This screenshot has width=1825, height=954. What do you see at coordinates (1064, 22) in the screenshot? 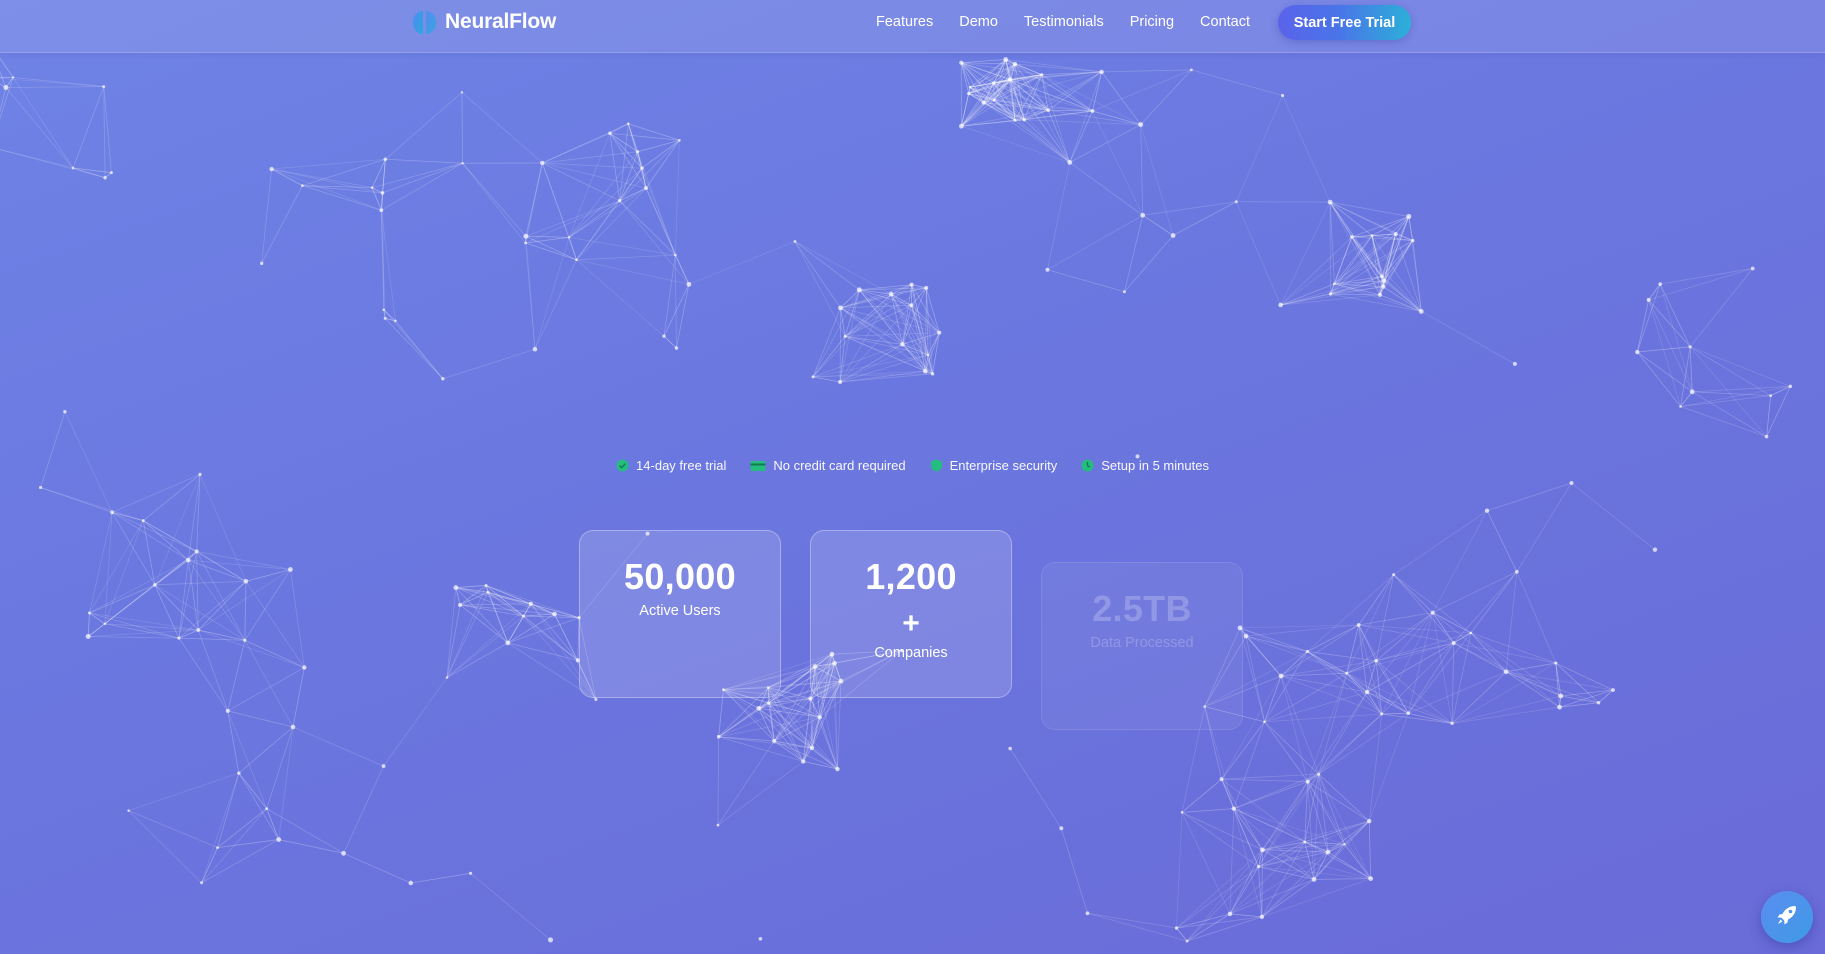
I see `nav-link-testimonials: Testimonials` at bounding box center [1064, 22].